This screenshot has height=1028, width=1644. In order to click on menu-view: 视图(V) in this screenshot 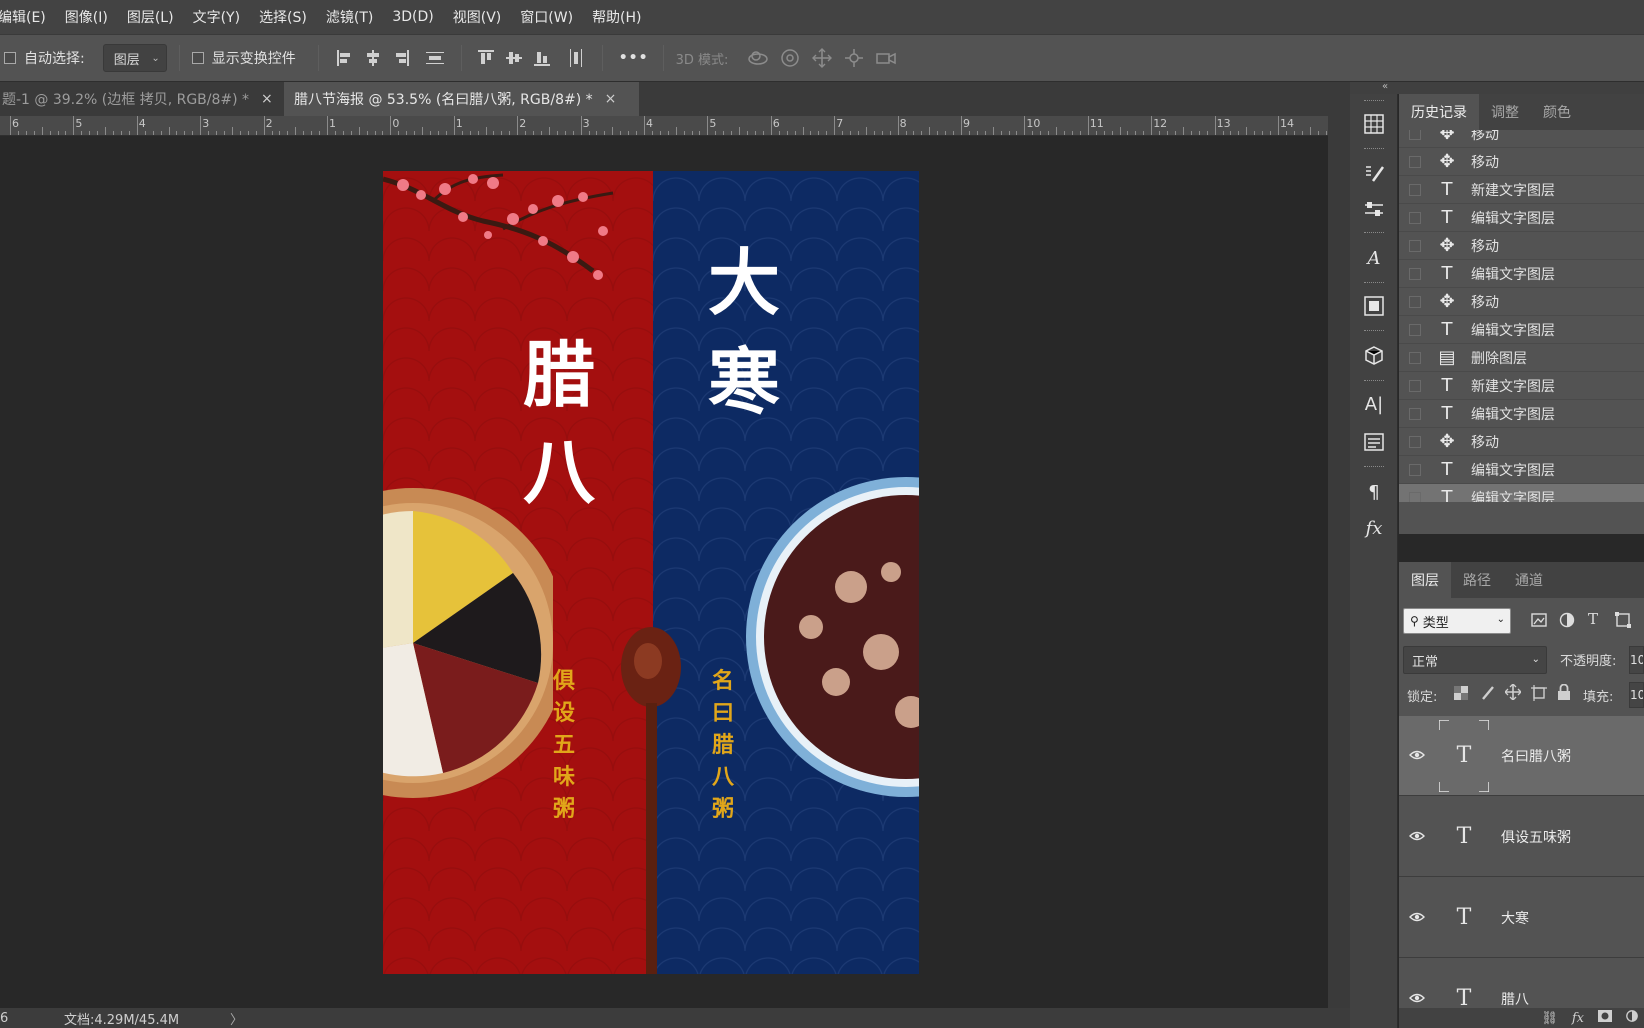, I will do `click(477, 17)`.